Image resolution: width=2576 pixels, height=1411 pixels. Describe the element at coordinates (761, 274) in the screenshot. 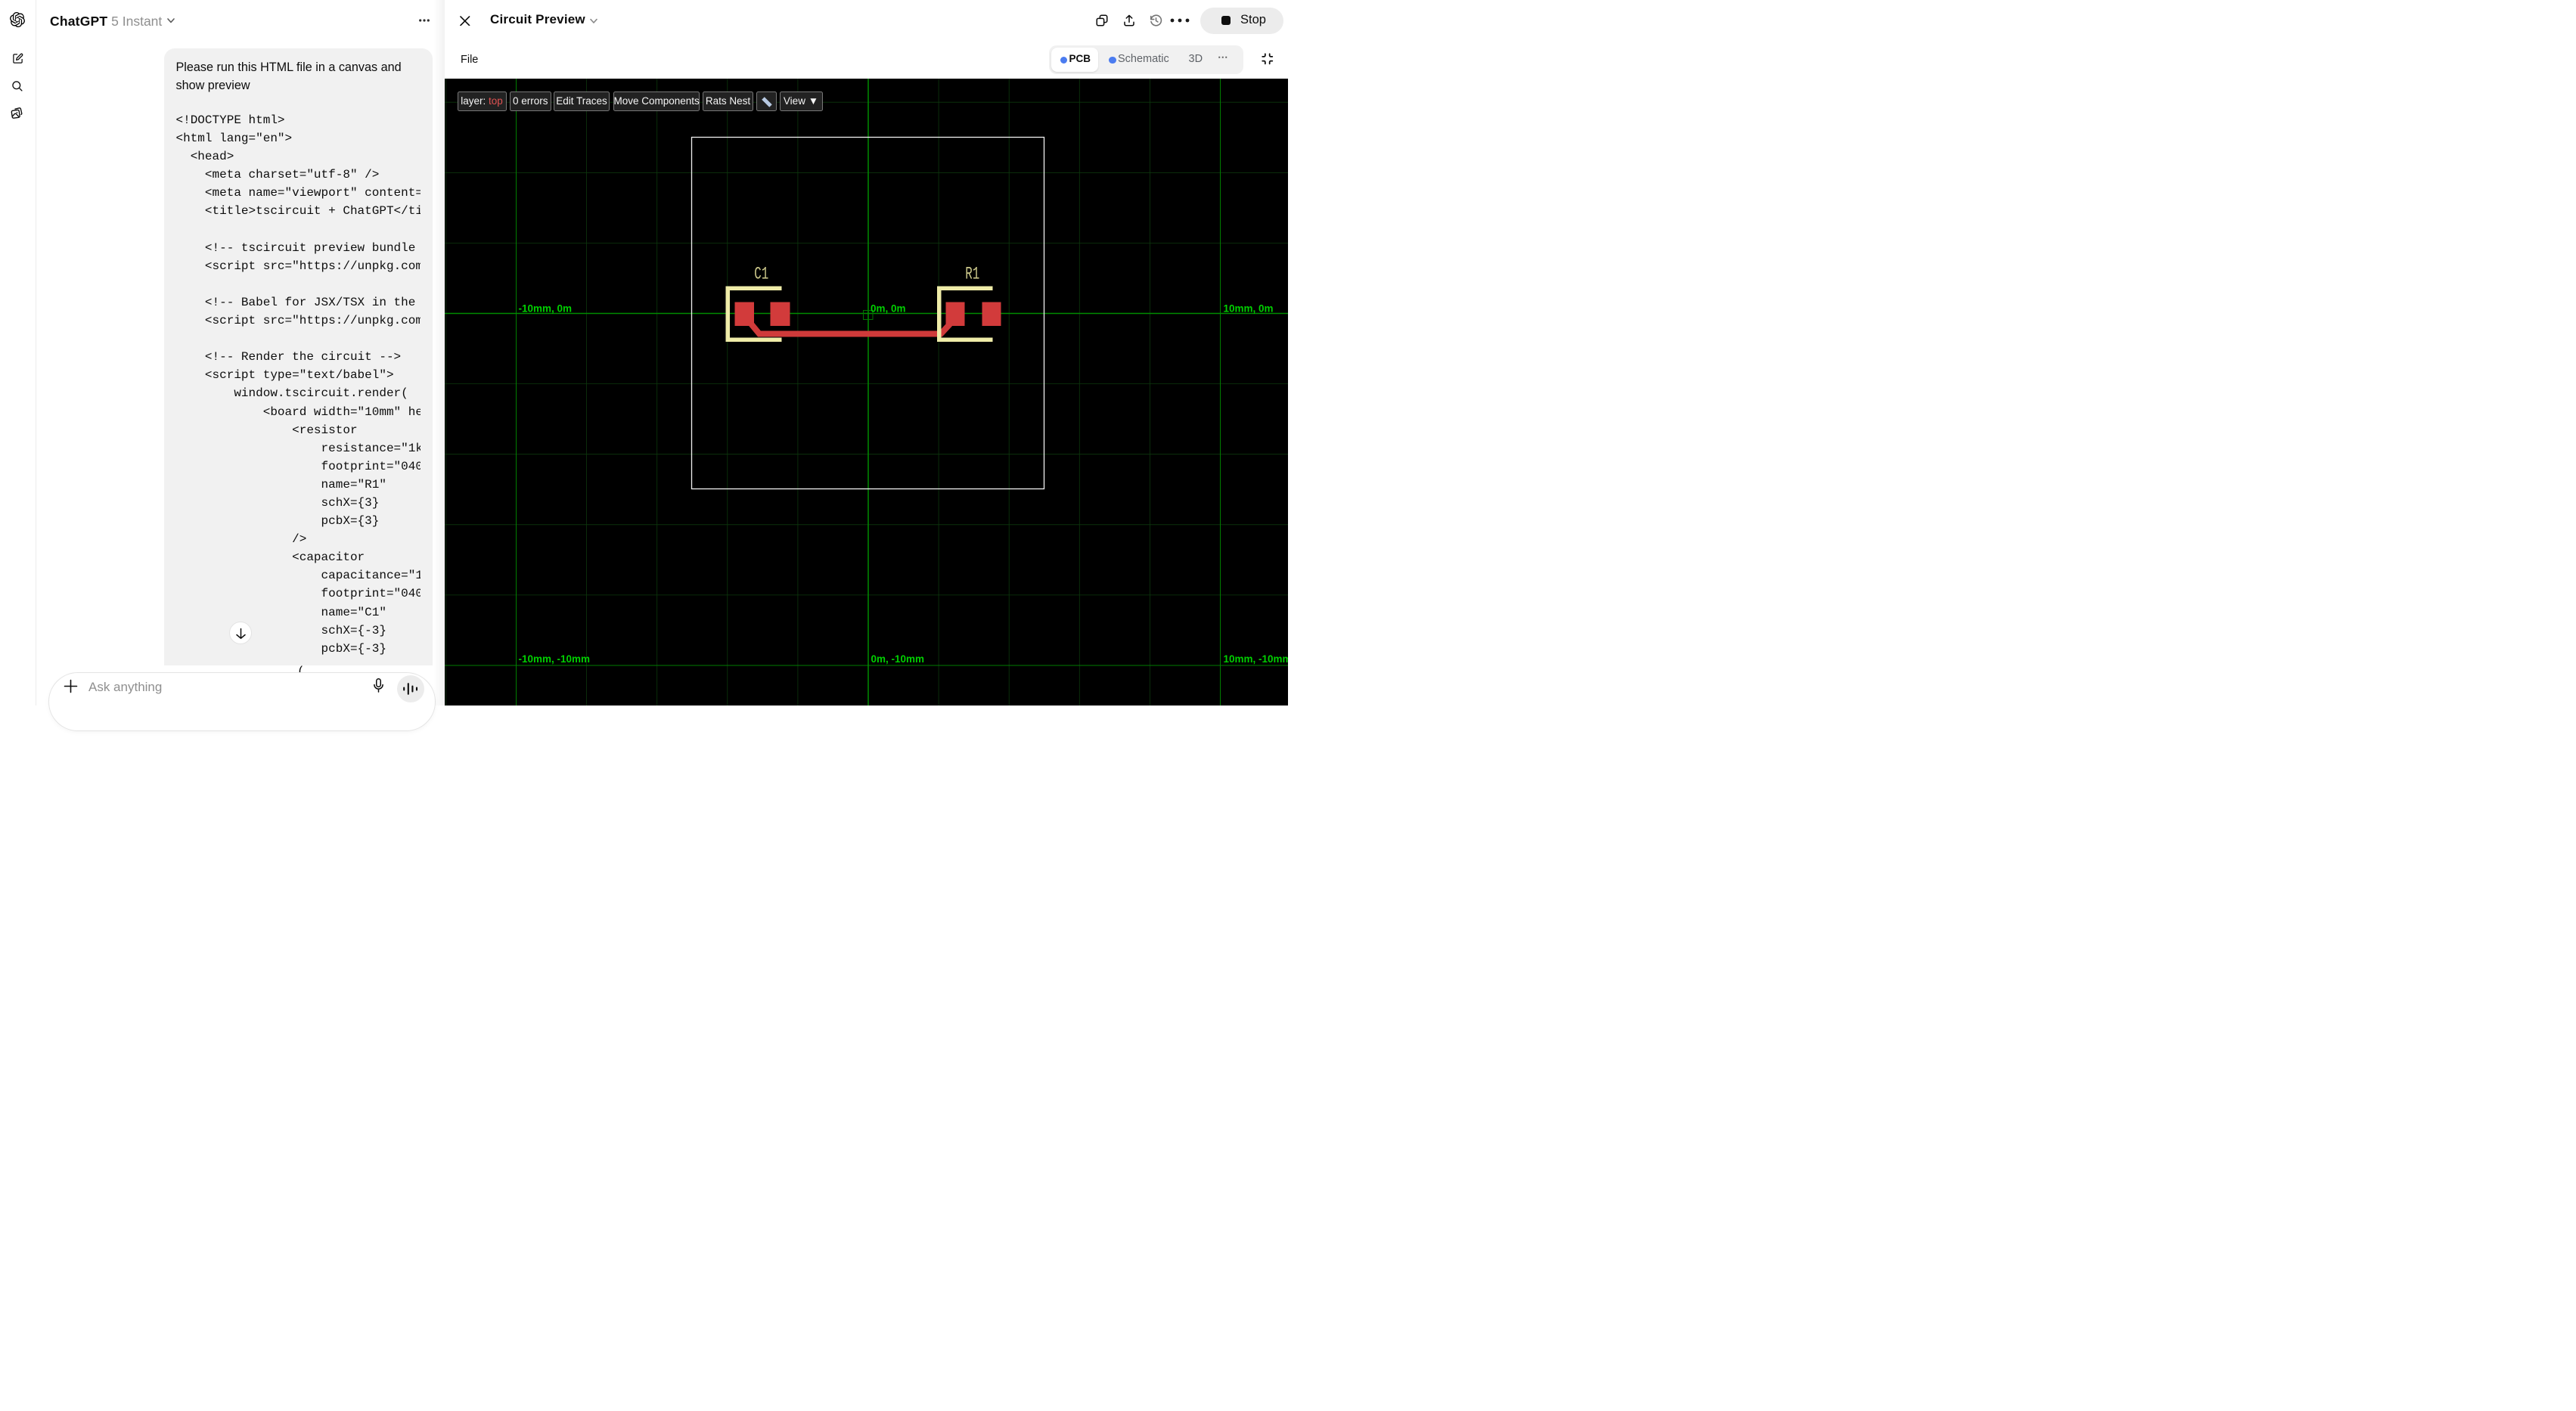

I see `svg-text: C1` at that location.